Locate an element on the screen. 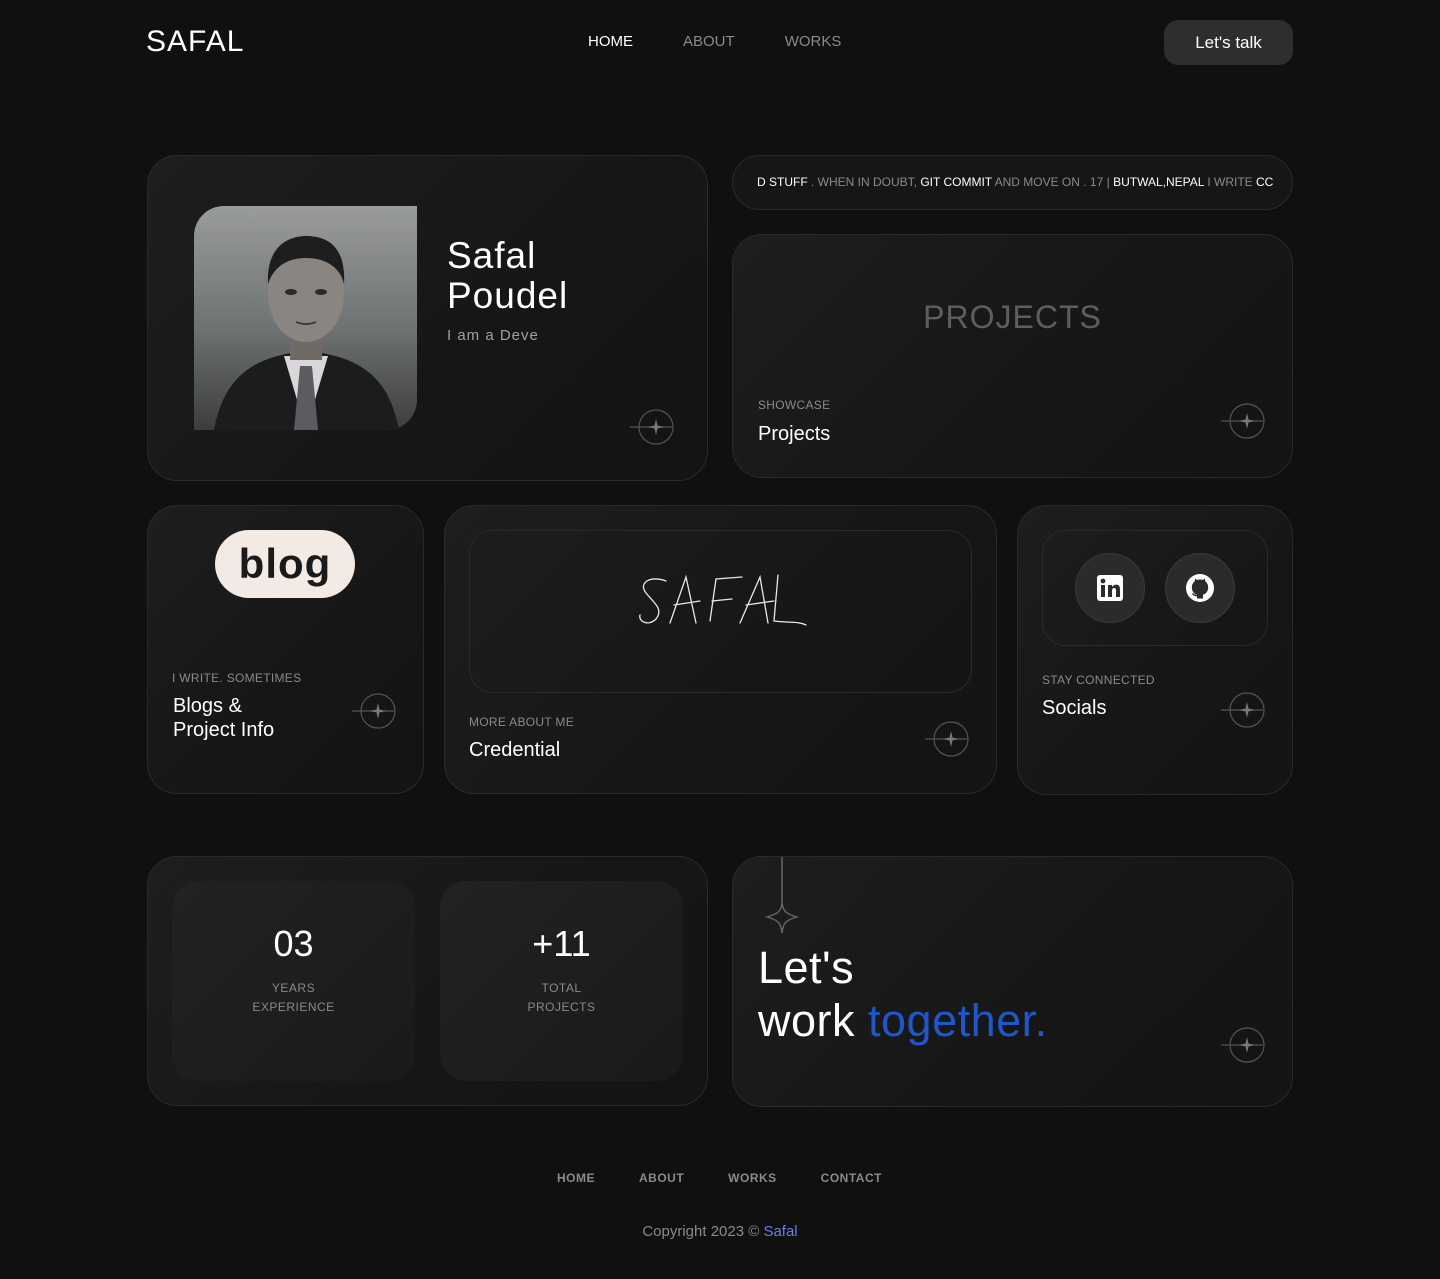 The width and height of the screenshot is (1440, 1279). marquee-segment: BUTWAL,NEPAL is located at coordinates (1158, 182).